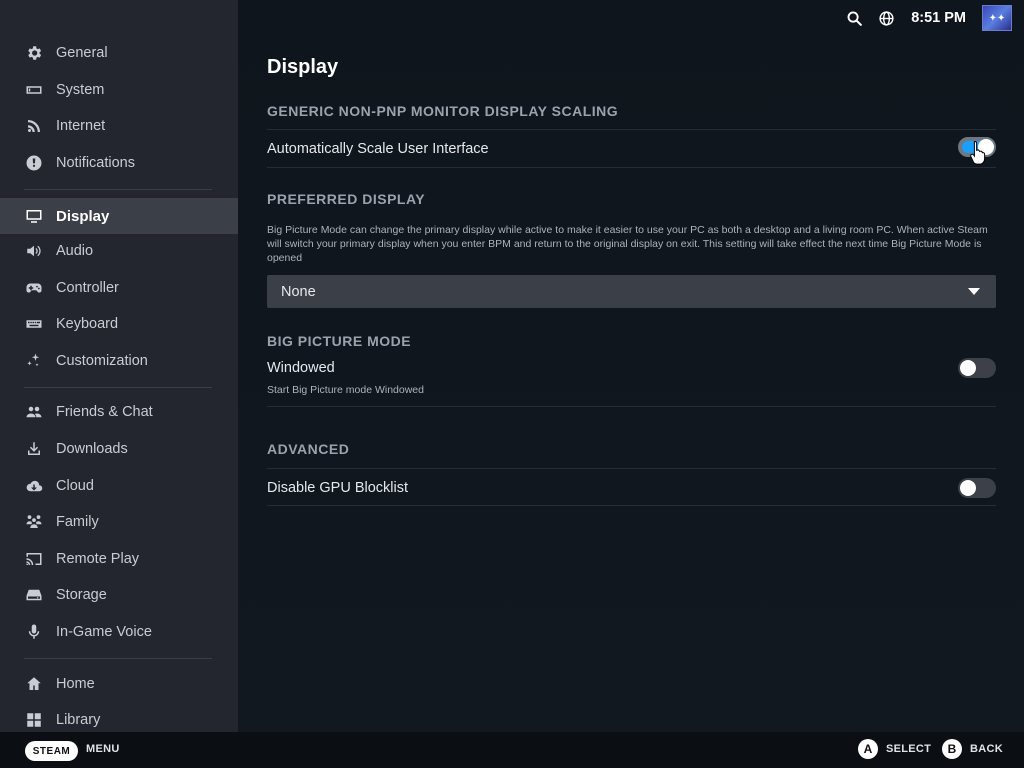 The image size is (1024, 768). I want to click on sidebar-item-label: General, so click(82, 53).